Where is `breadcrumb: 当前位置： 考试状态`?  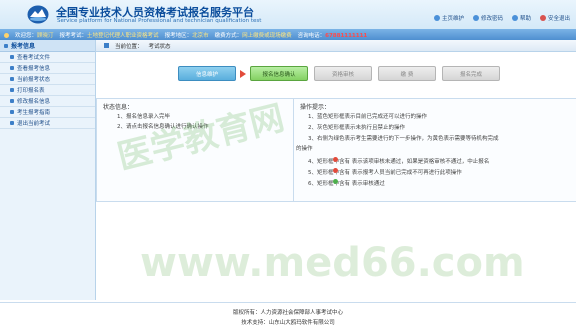 breadcrumb: 当前位置： 考试状态 is located at coordinates (336, 46).